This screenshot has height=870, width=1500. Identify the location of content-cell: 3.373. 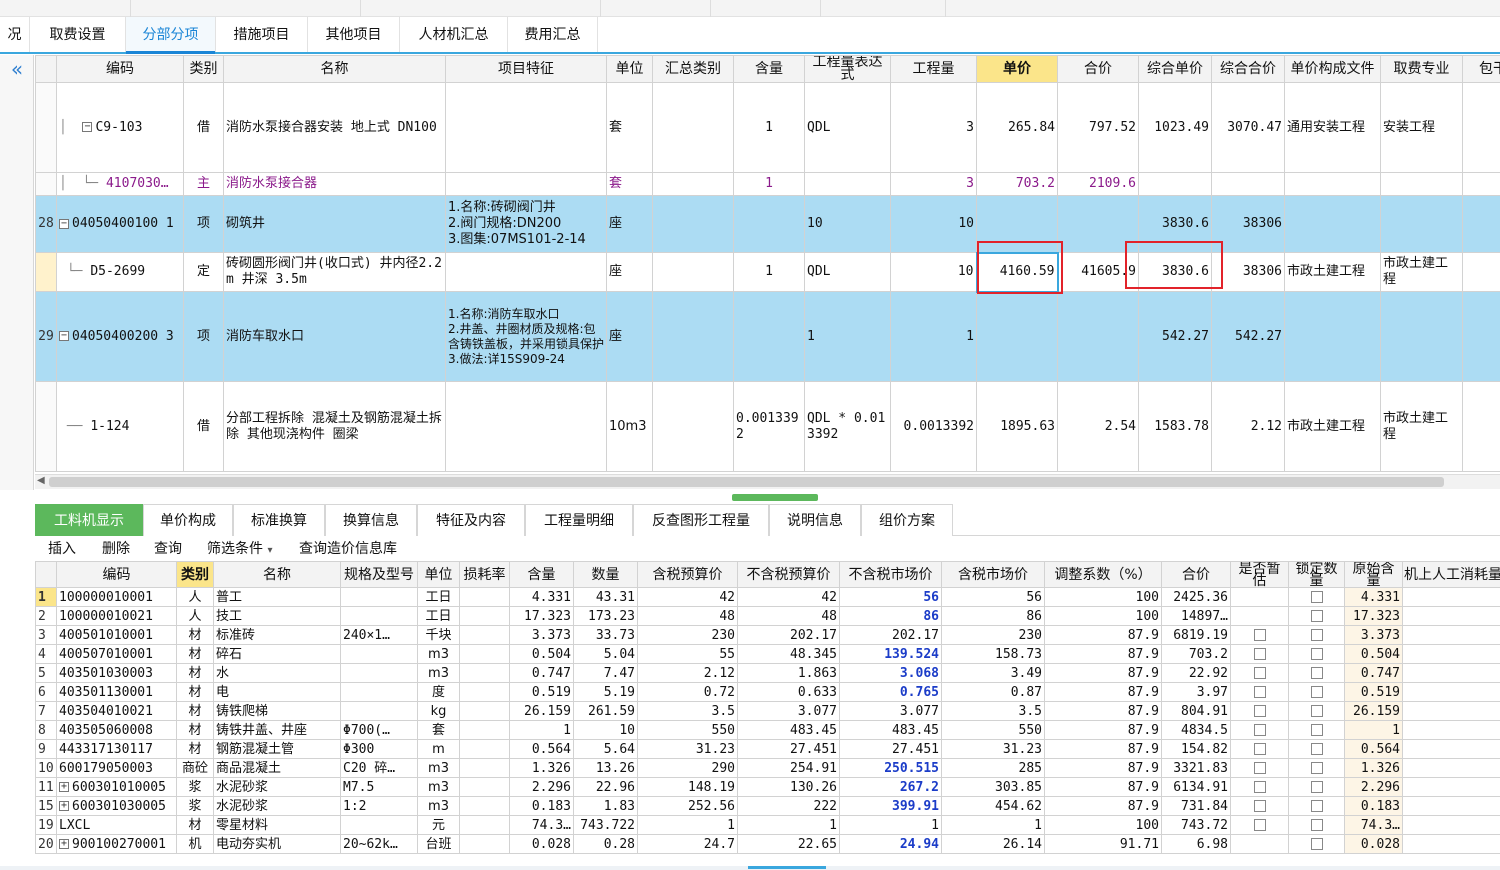
(541, 635).